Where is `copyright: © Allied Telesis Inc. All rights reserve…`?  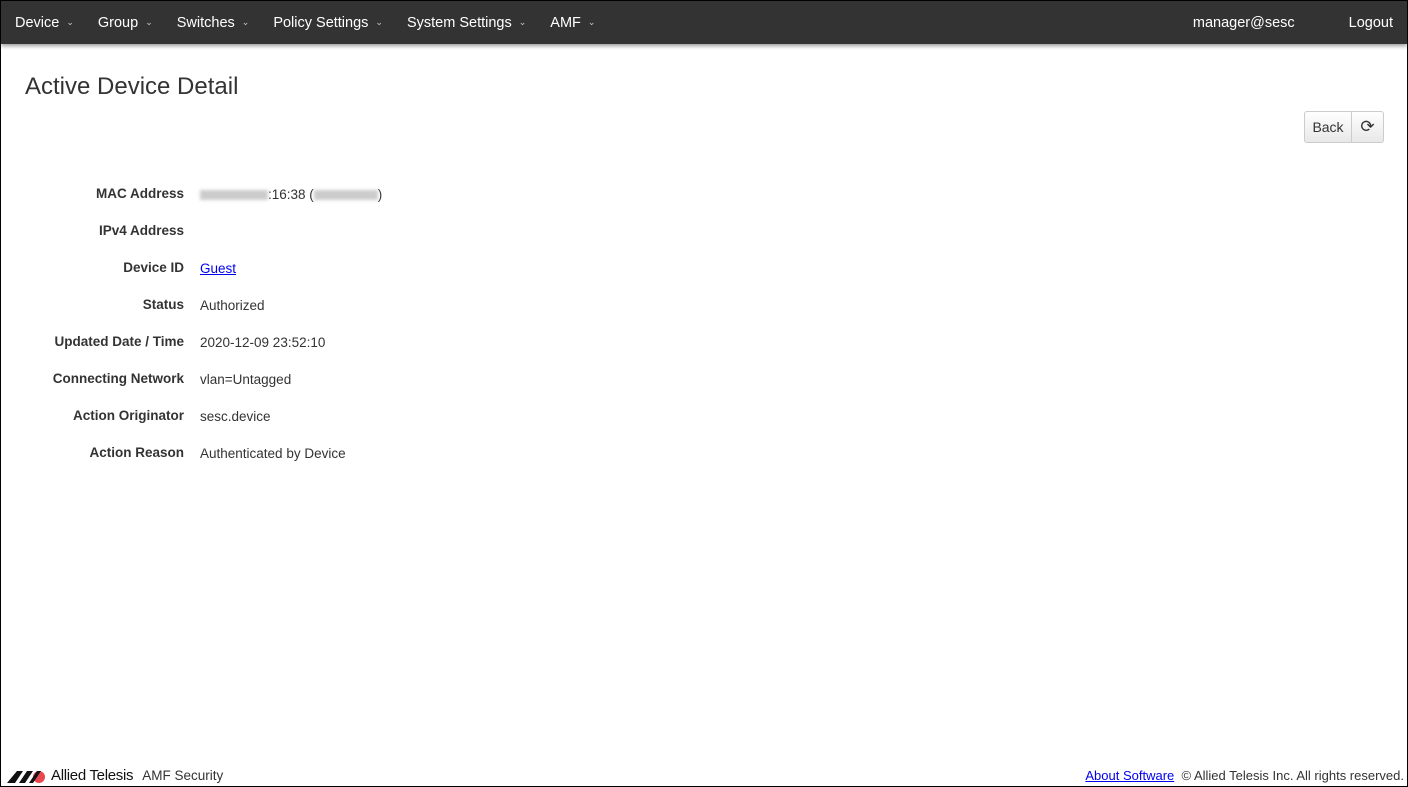 copyright: © Allied Telesis Inc. All rights reserve… is located at coordinates (1293, 775).